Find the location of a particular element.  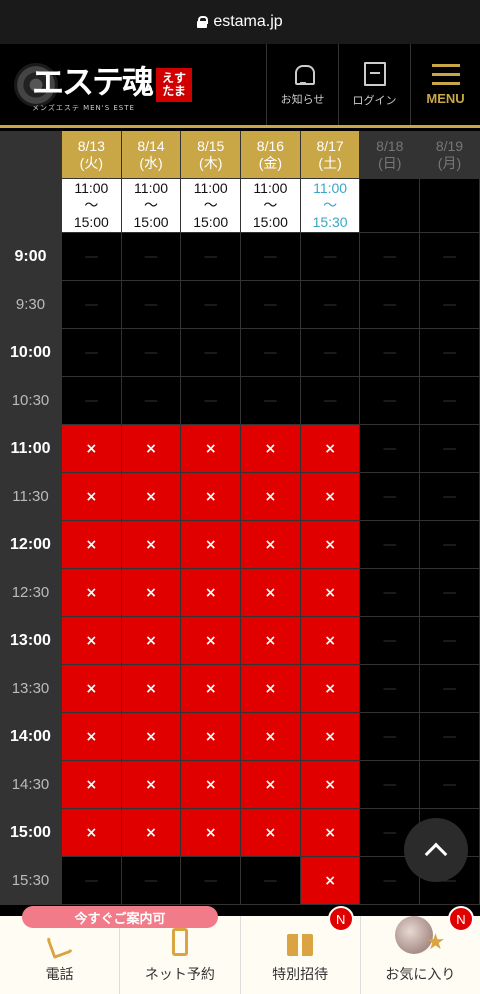

time-label: 15:30 is located at coordinates (31, 881).